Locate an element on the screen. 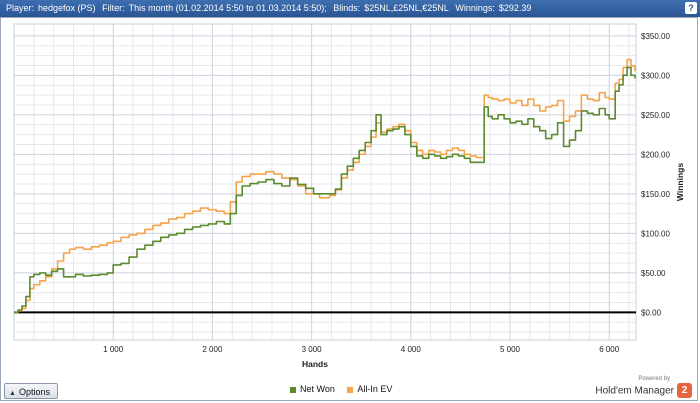 This screenshot has height=403, width=700. triangle-up-icon: ▲ is located at coordinates (12, 393).